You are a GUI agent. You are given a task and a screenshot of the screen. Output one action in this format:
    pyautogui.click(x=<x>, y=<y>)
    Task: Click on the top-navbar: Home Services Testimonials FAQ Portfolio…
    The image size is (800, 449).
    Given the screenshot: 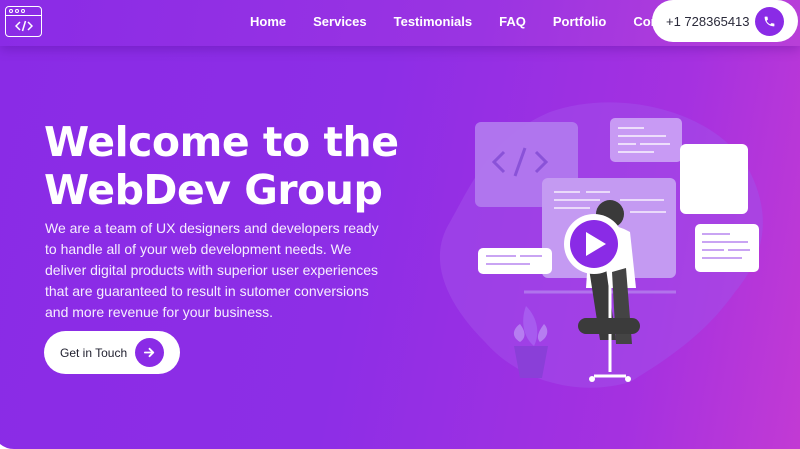 What is the action you would take?
    pyautogui.click(x=400, y=23)
    